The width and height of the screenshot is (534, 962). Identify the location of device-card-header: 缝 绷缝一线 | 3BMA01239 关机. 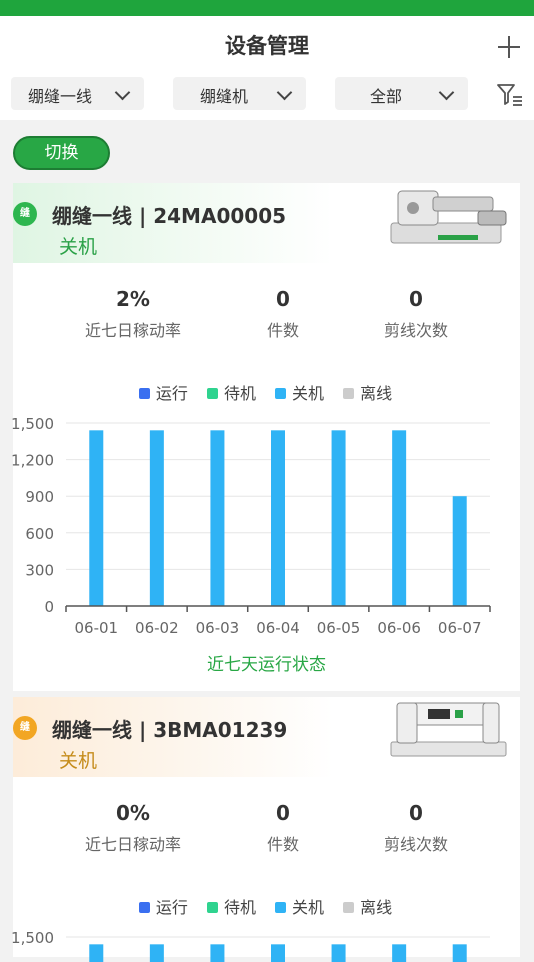
(173, 737).